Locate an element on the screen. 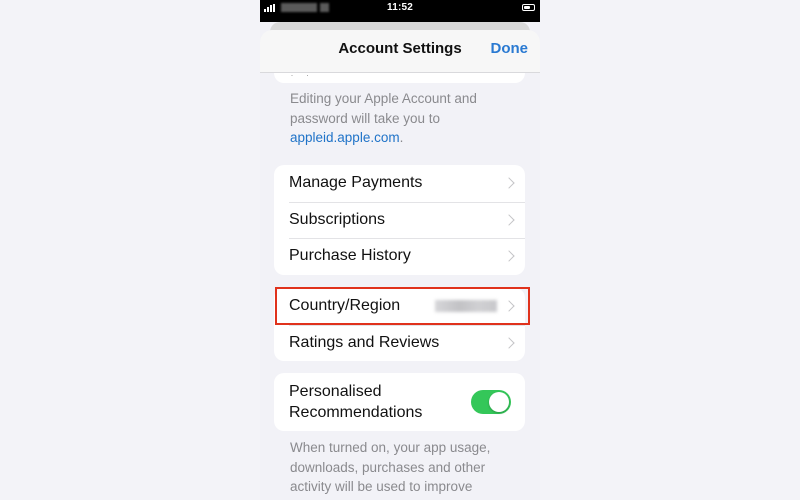  recommendations-group: Personalised Recommendations is located at coordinates (399, 402).